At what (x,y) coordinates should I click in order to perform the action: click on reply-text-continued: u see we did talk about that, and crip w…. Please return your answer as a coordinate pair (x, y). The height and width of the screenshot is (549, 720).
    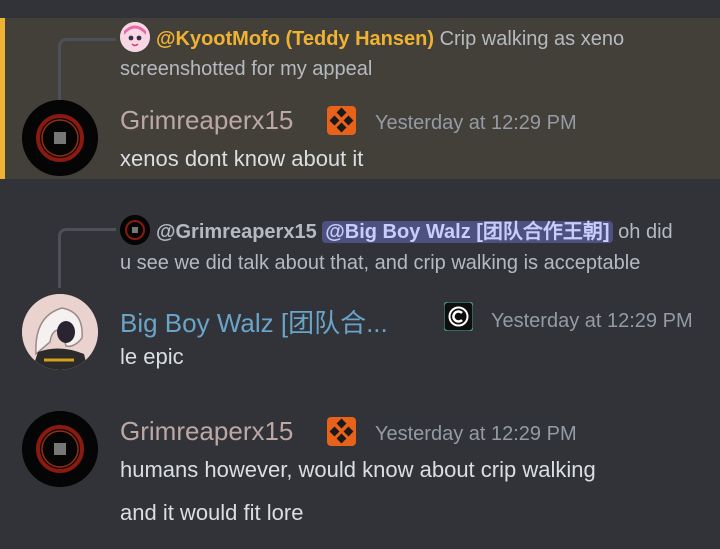
    Looking at the image, I should click on (380, 263).